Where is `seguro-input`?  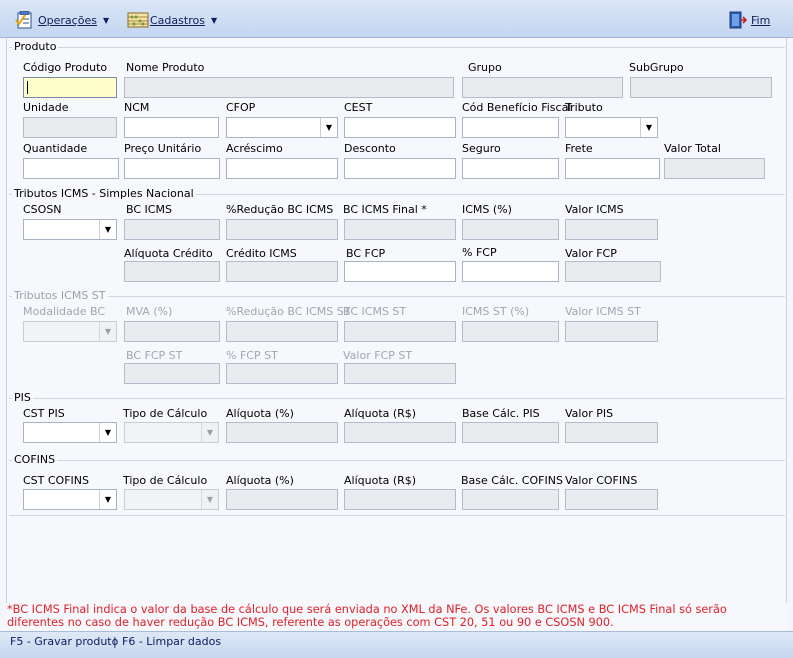 seguro-input is located at coordinates (510, 168).